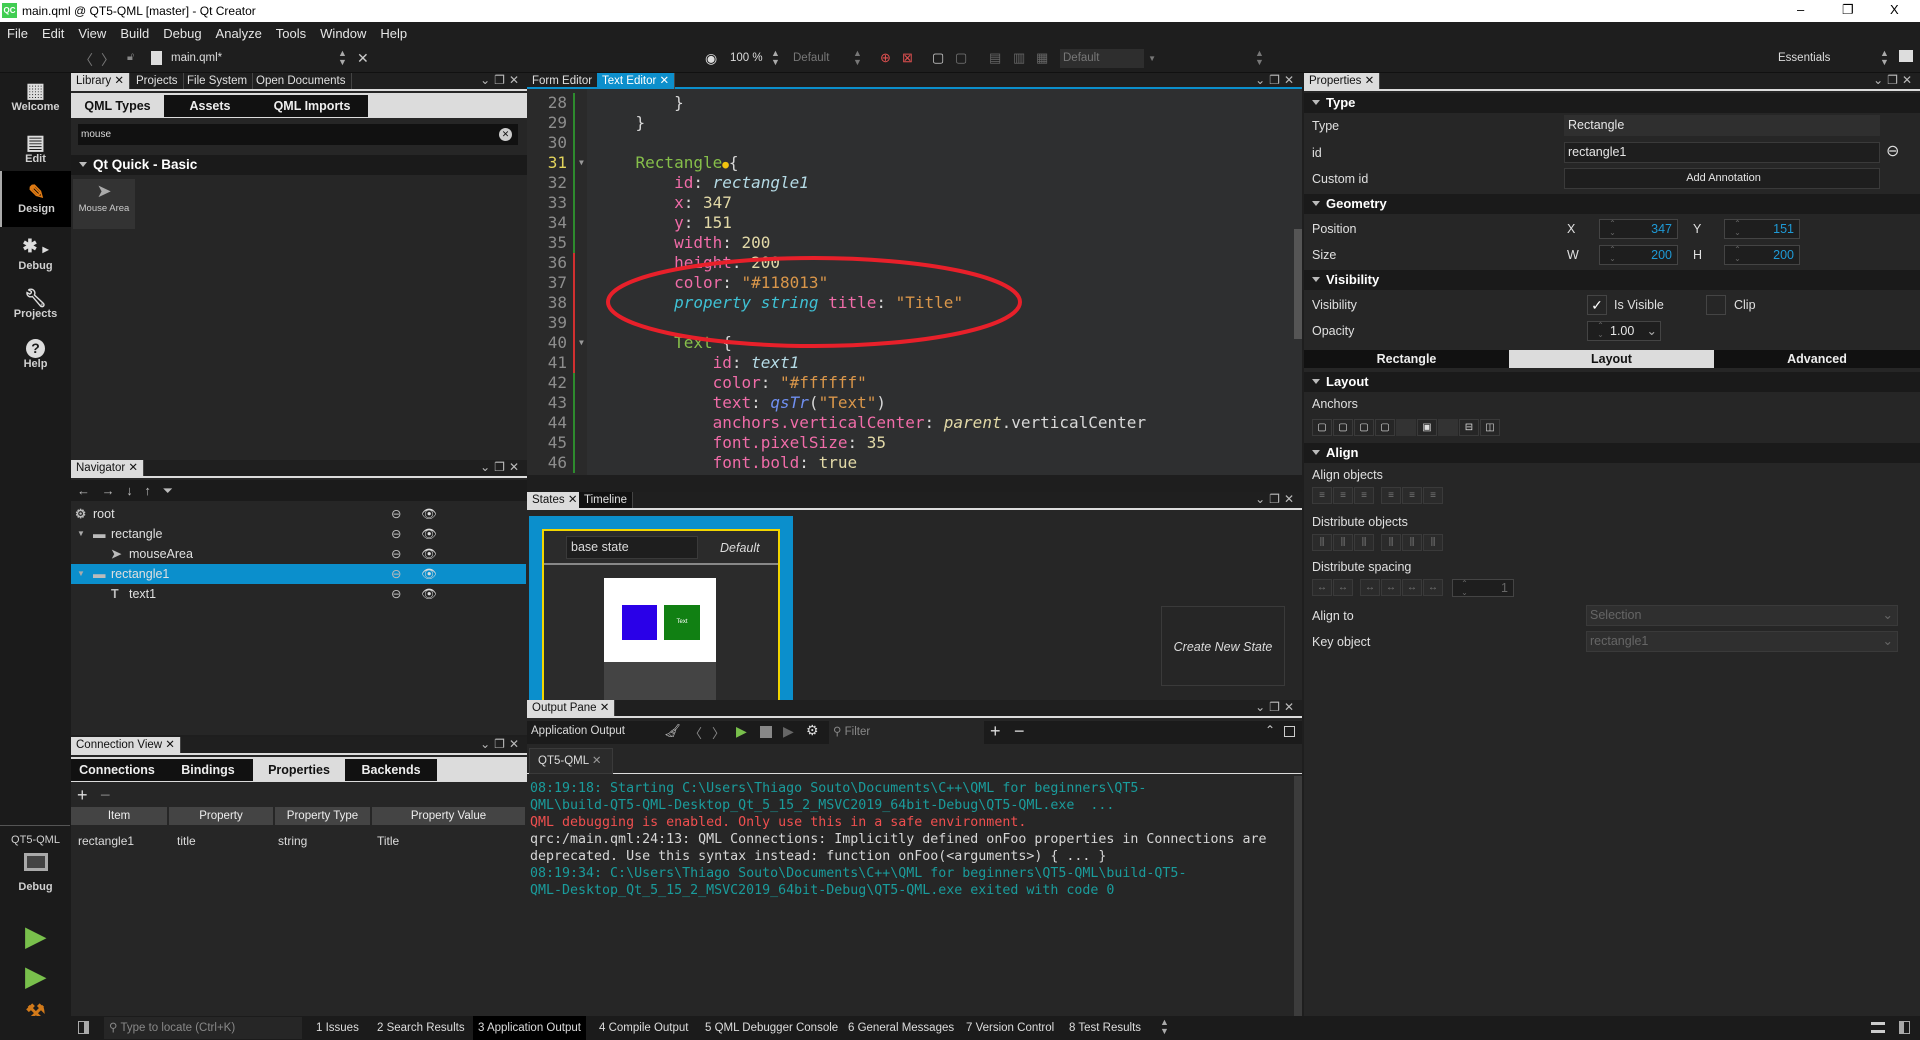 This screenshot has width=1920, height=1040. I want to click on toggle-sidebar-icon, so click(83, 1027).